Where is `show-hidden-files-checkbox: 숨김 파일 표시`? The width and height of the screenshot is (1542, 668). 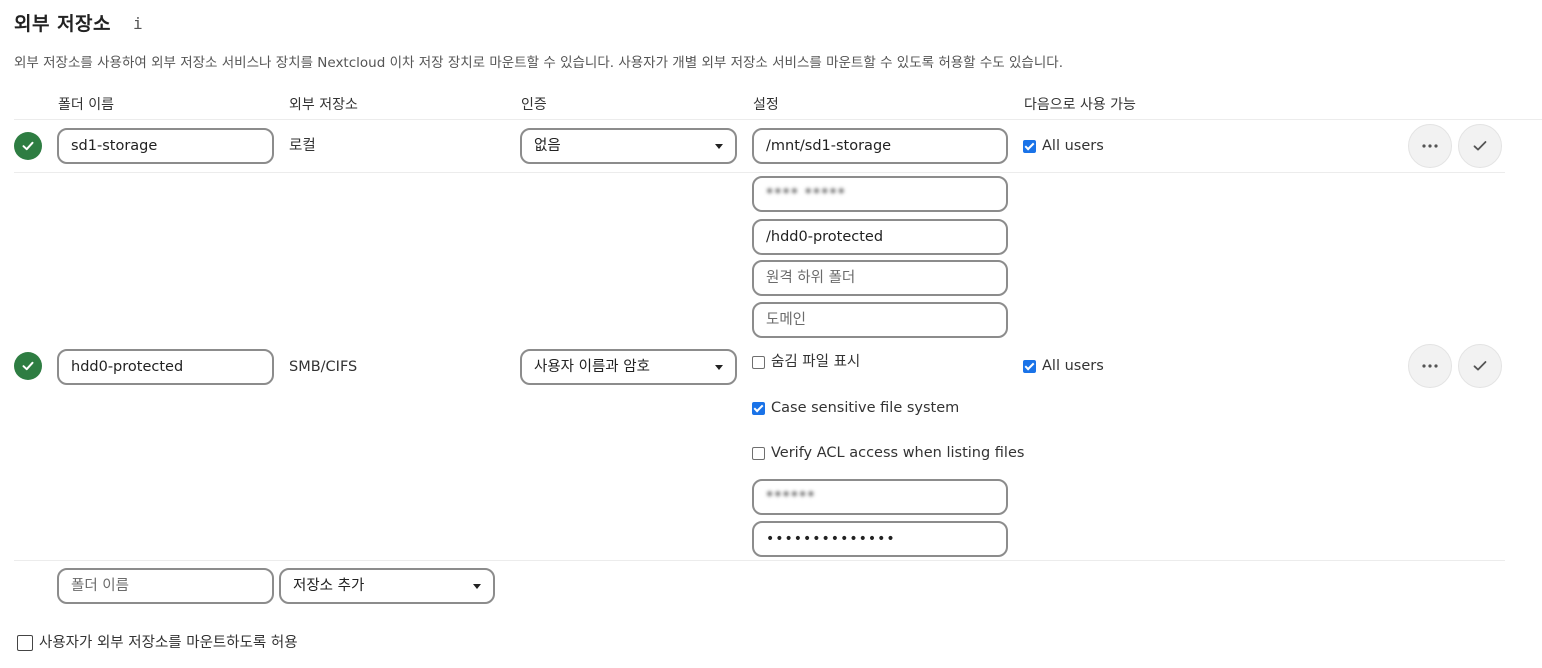
show-hidden-files-checkbox: 숨김 파일 표시 is located at coordinates (806, 362).